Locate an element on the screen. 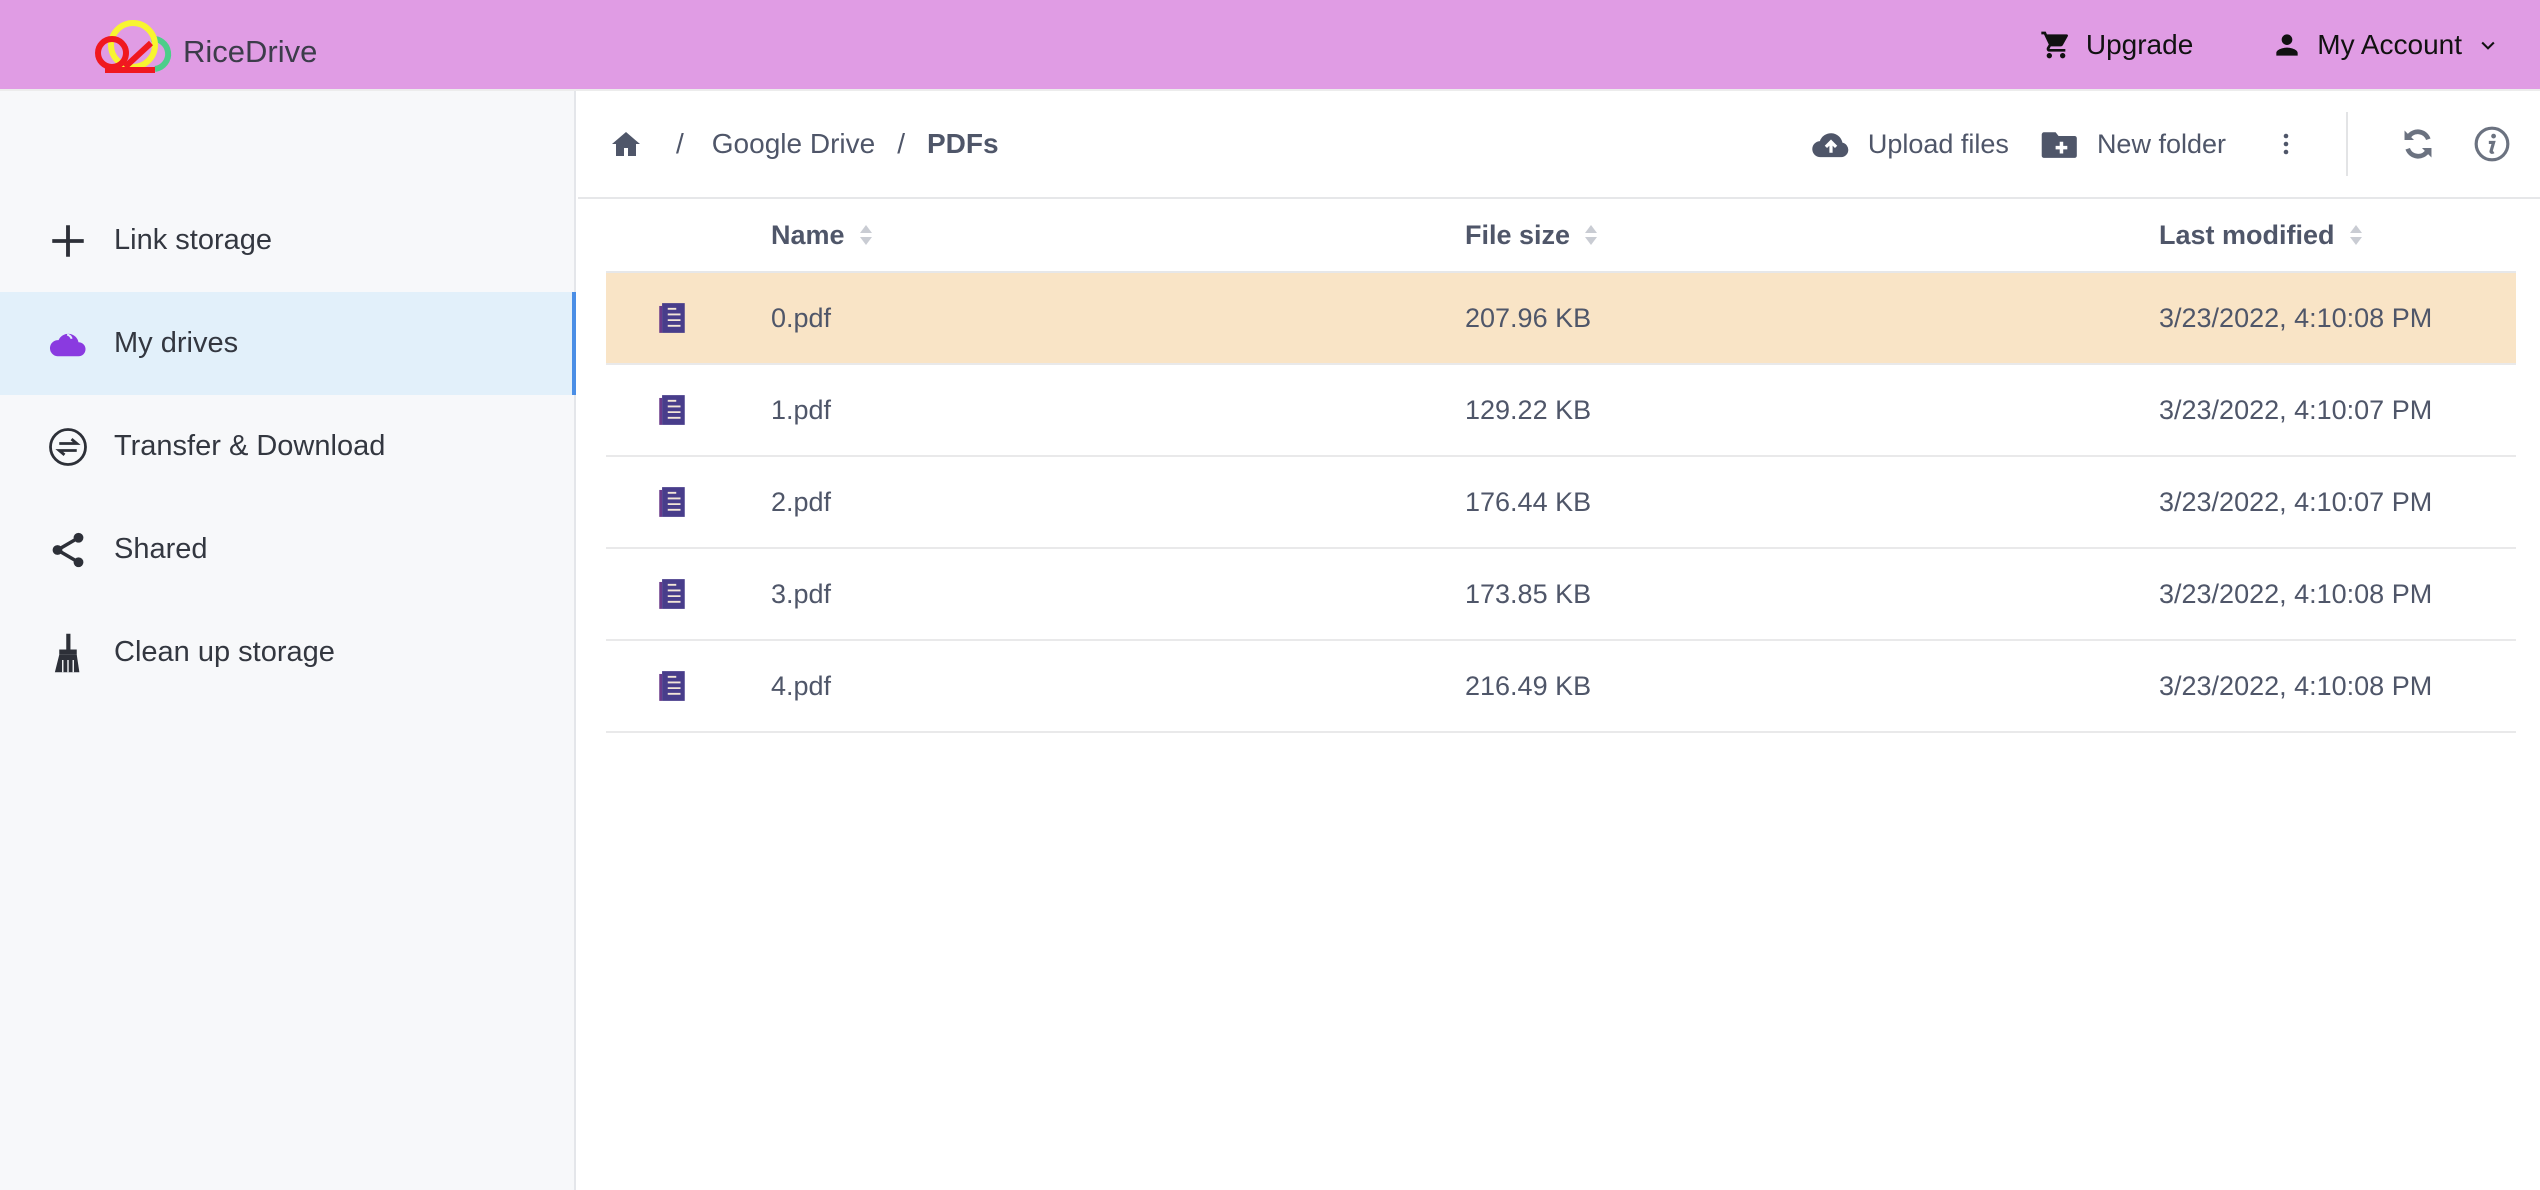 The image size is (2540, 1190). file-name: 0.pdf is located at coordinates (801, 317).